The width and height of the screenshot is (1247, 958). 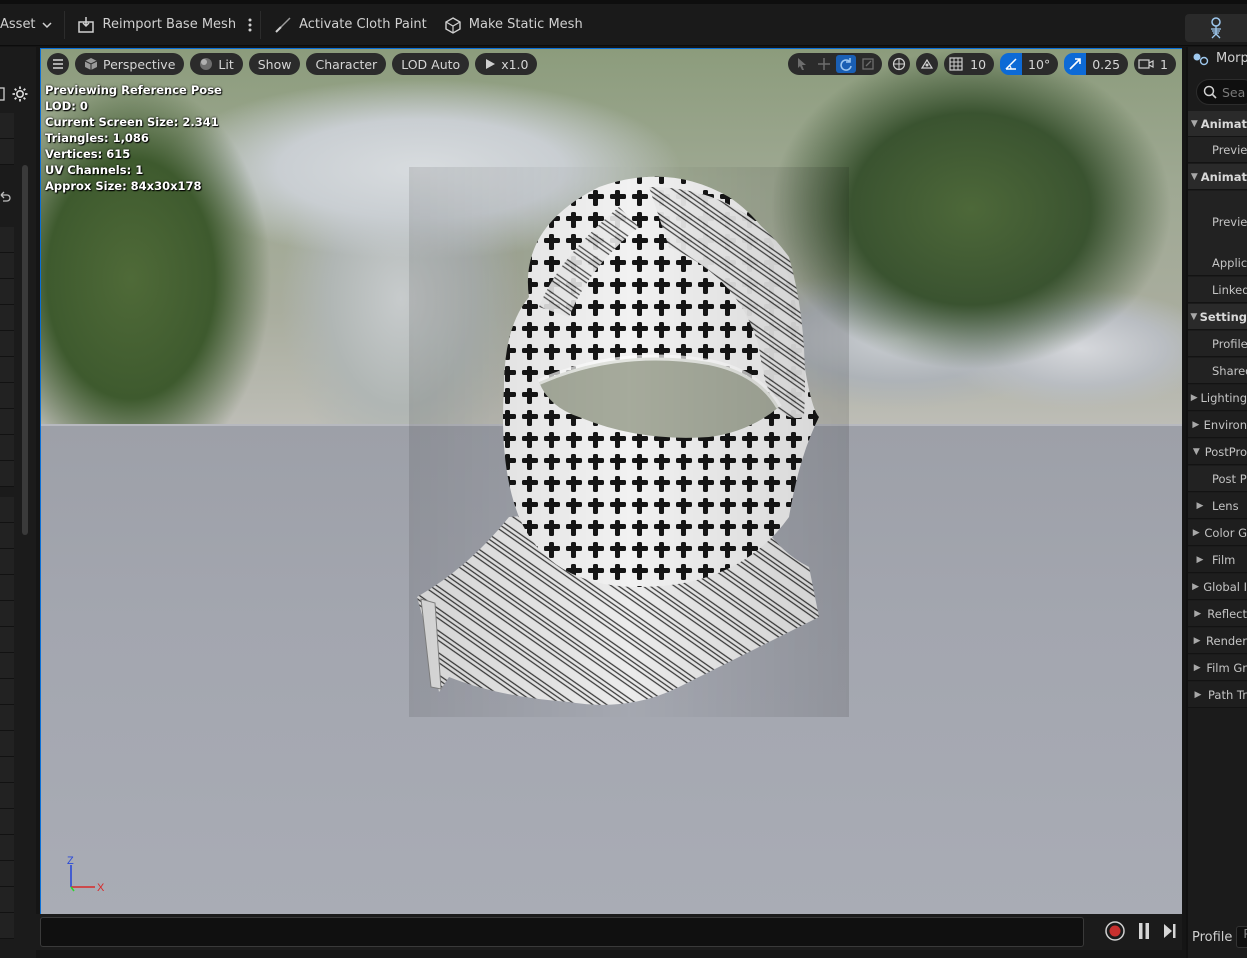 I want to click on profile-dropdown: Pr, so click(x=1241, y=937).